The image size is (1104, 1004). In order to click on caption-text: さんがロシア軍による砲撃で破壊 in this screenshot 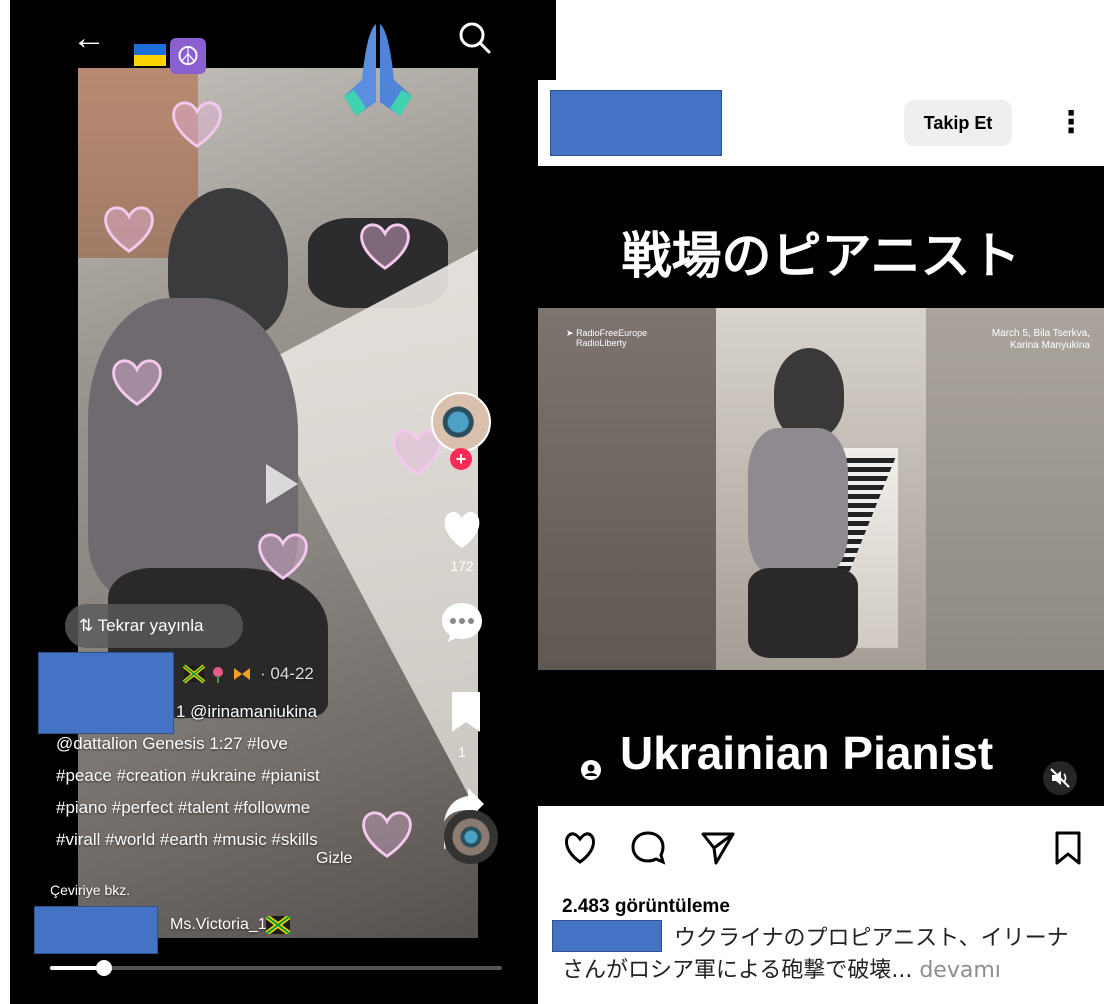, I will do `click(727, 970)`.